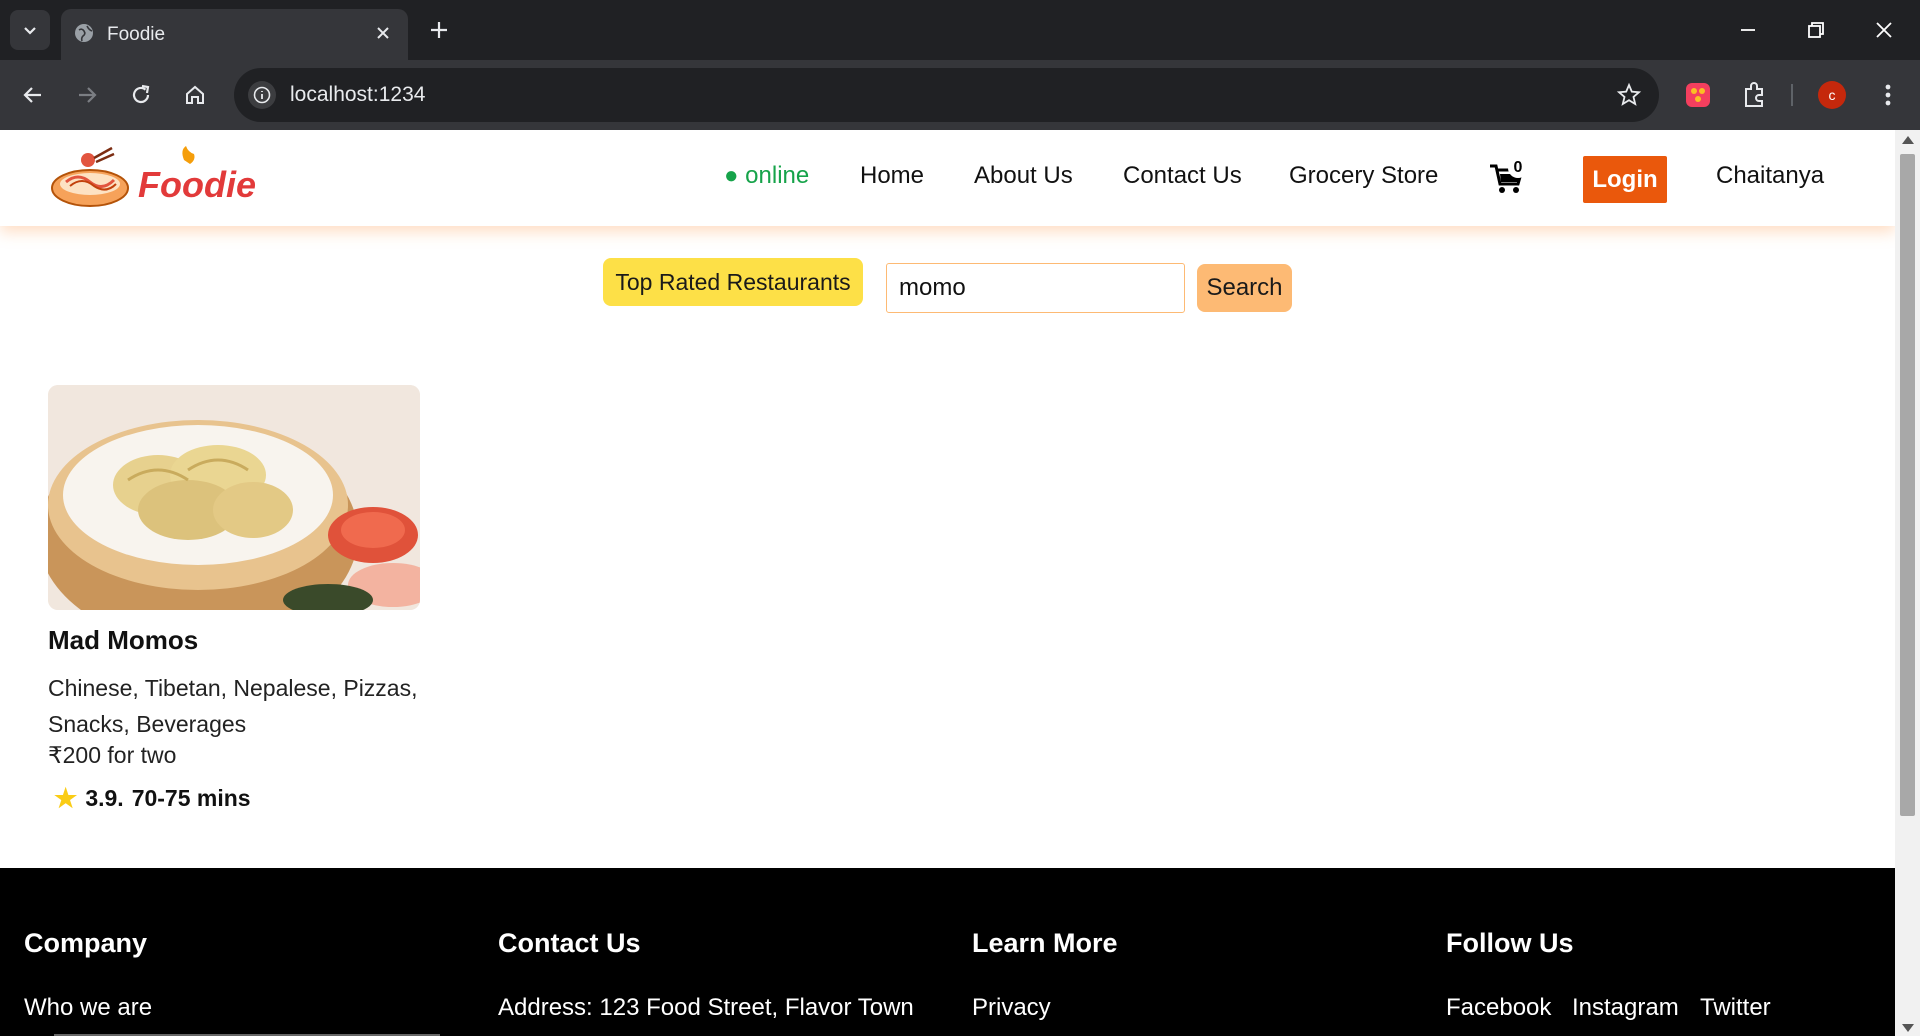 This screenshot has height=1036, width=1920. What do you see at coordinates (1888, 95) in the screenshot?
I see `more-vert-icon` at bounding box center [1888, 95].